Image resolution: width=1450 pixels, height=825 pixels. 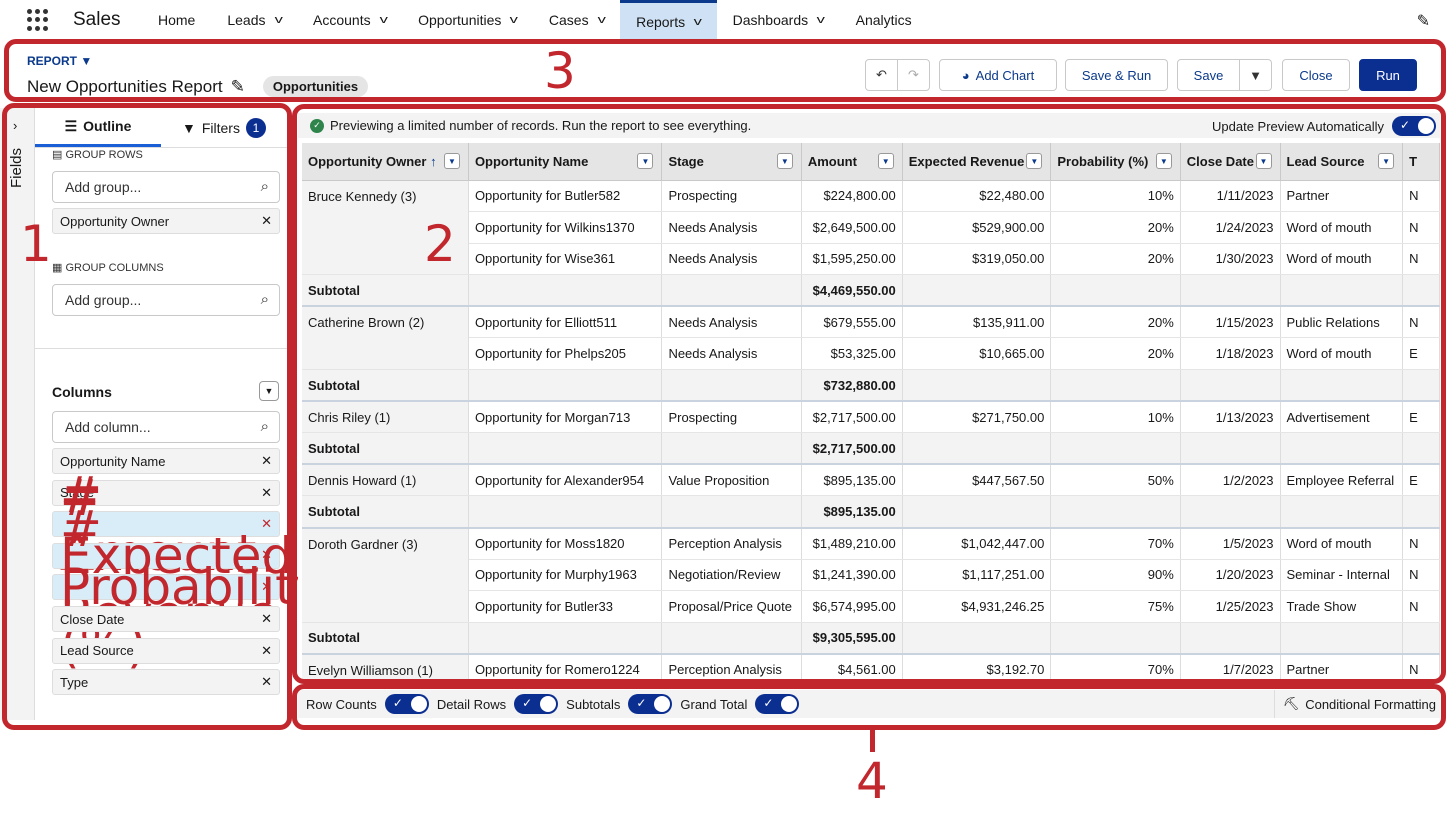 I want to click on nav-tab-leads: Leads v, so click(x=254, y=20).